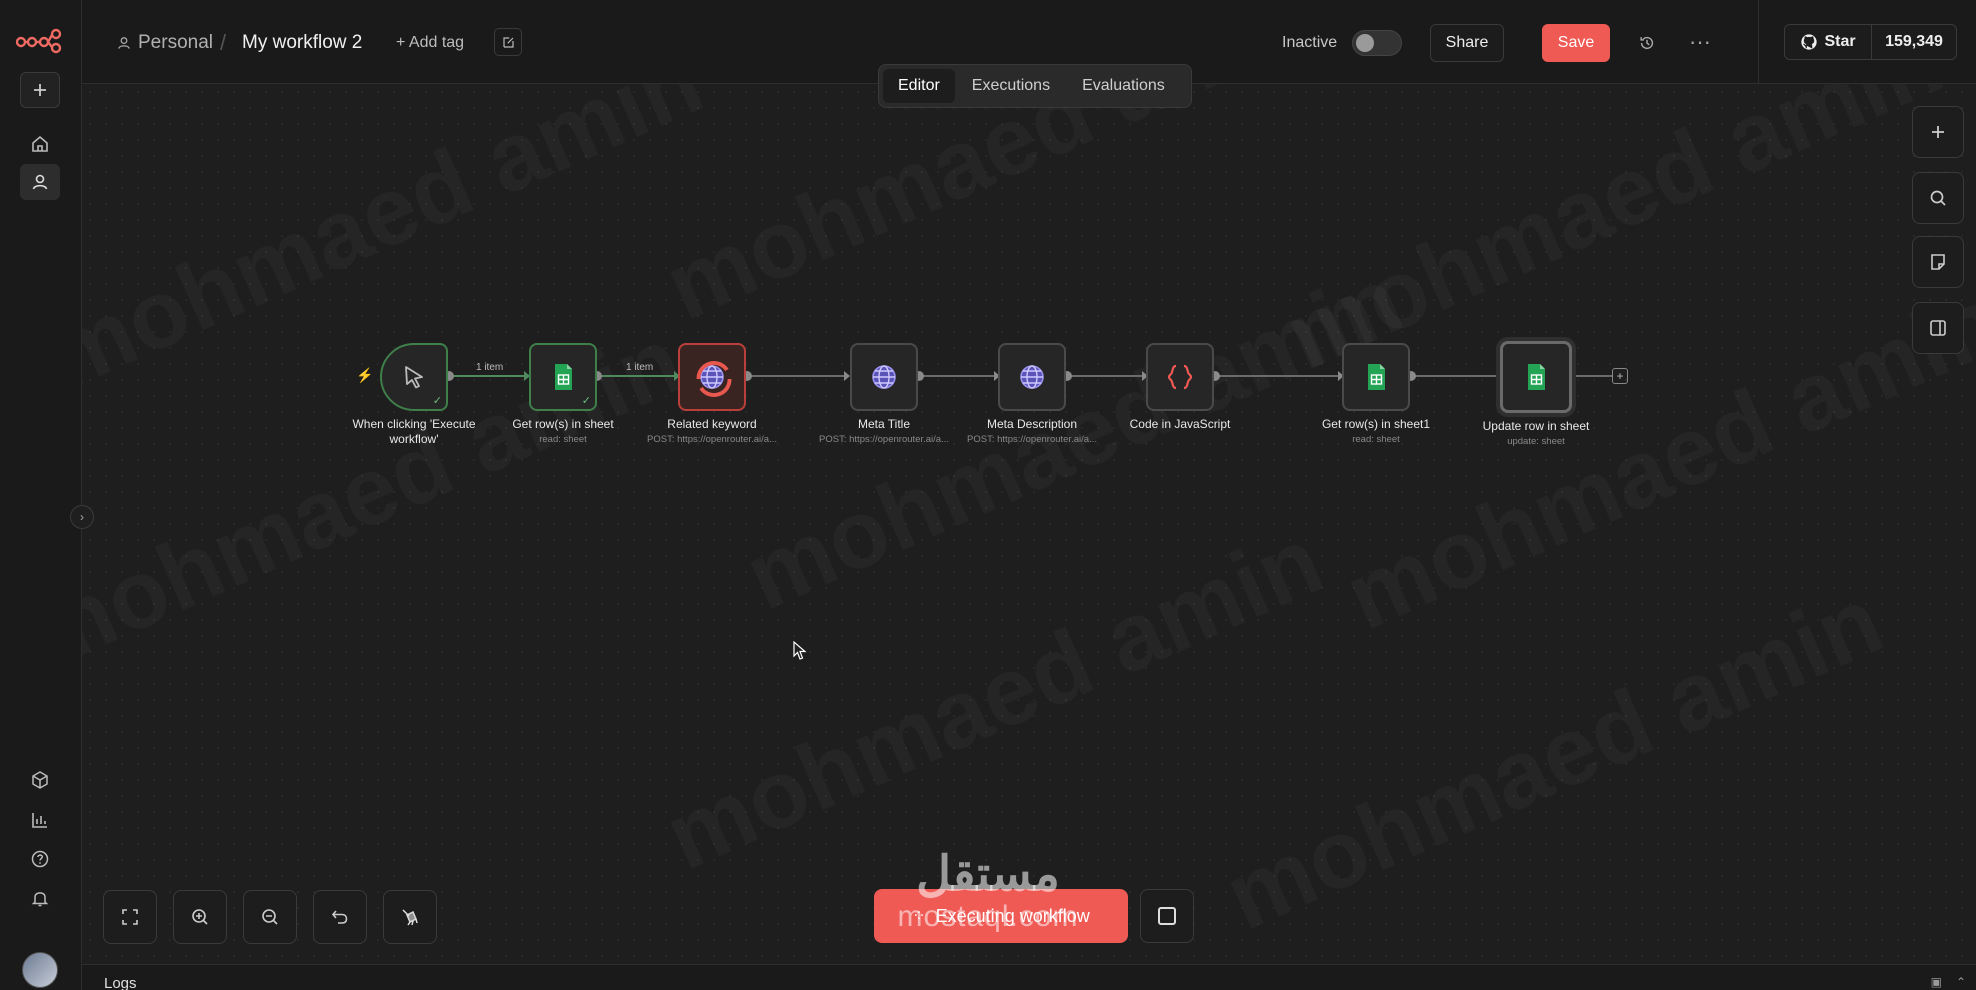  I want to click on edit-icon, so click(508, 42).